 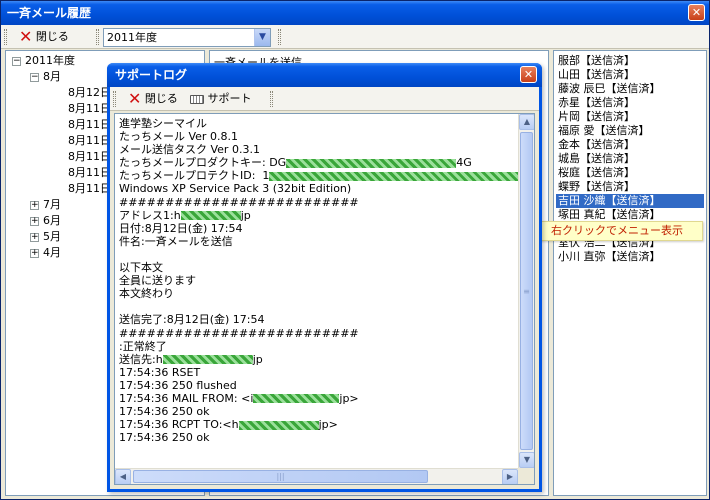 I want to click on tree-node-month: +6月, so click(x=45, y=221).